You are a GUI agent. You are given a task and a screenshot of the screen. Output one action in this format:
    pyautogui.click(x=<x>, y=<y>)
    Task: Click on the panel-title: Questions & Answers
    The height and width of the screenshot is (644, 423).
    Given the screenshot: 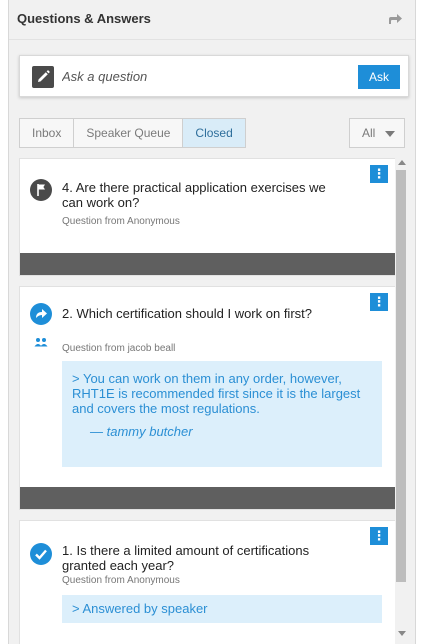 What is the action you would take?
    pyautogui.click(x=84, y=18)
    